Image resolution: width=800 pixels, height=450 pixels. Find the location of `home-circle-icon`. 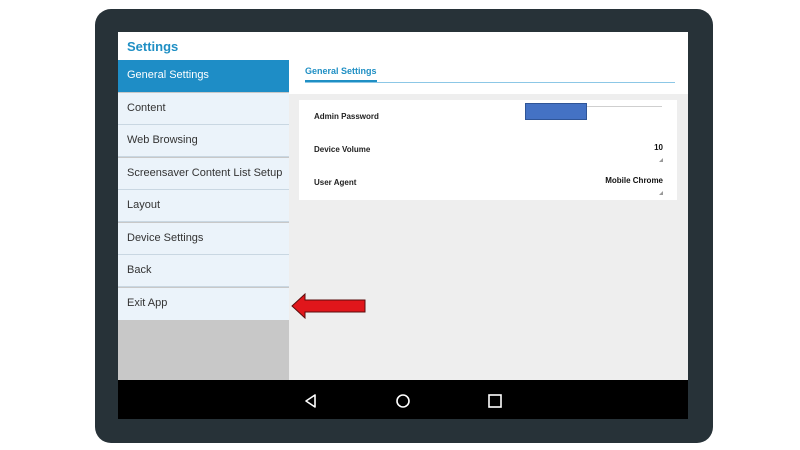

home-circle-icon is located at coordinates (403, 401).